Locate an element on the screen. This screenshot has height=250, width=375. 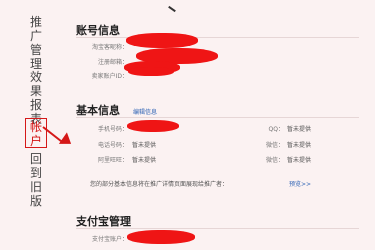
field-label-alipay-account: 支付宝账户： is located at coordinates (109, 239).